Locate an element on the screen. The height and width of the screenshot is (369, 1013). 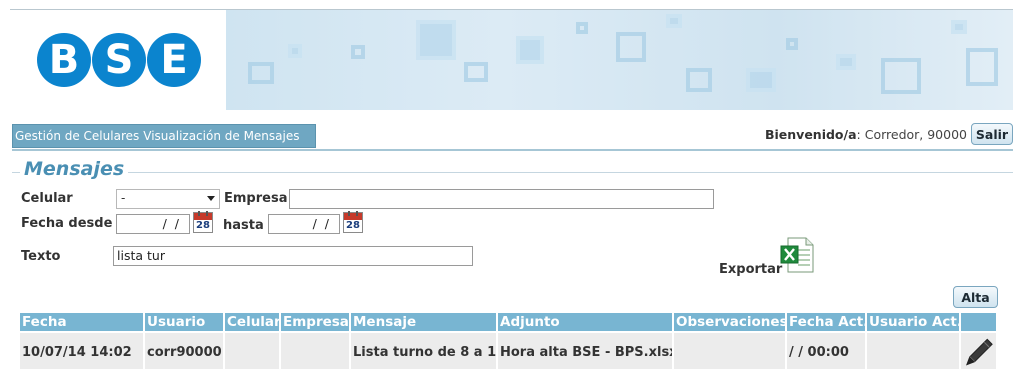
cell-usuario: corr90000 is located at coordinates (184, 351).